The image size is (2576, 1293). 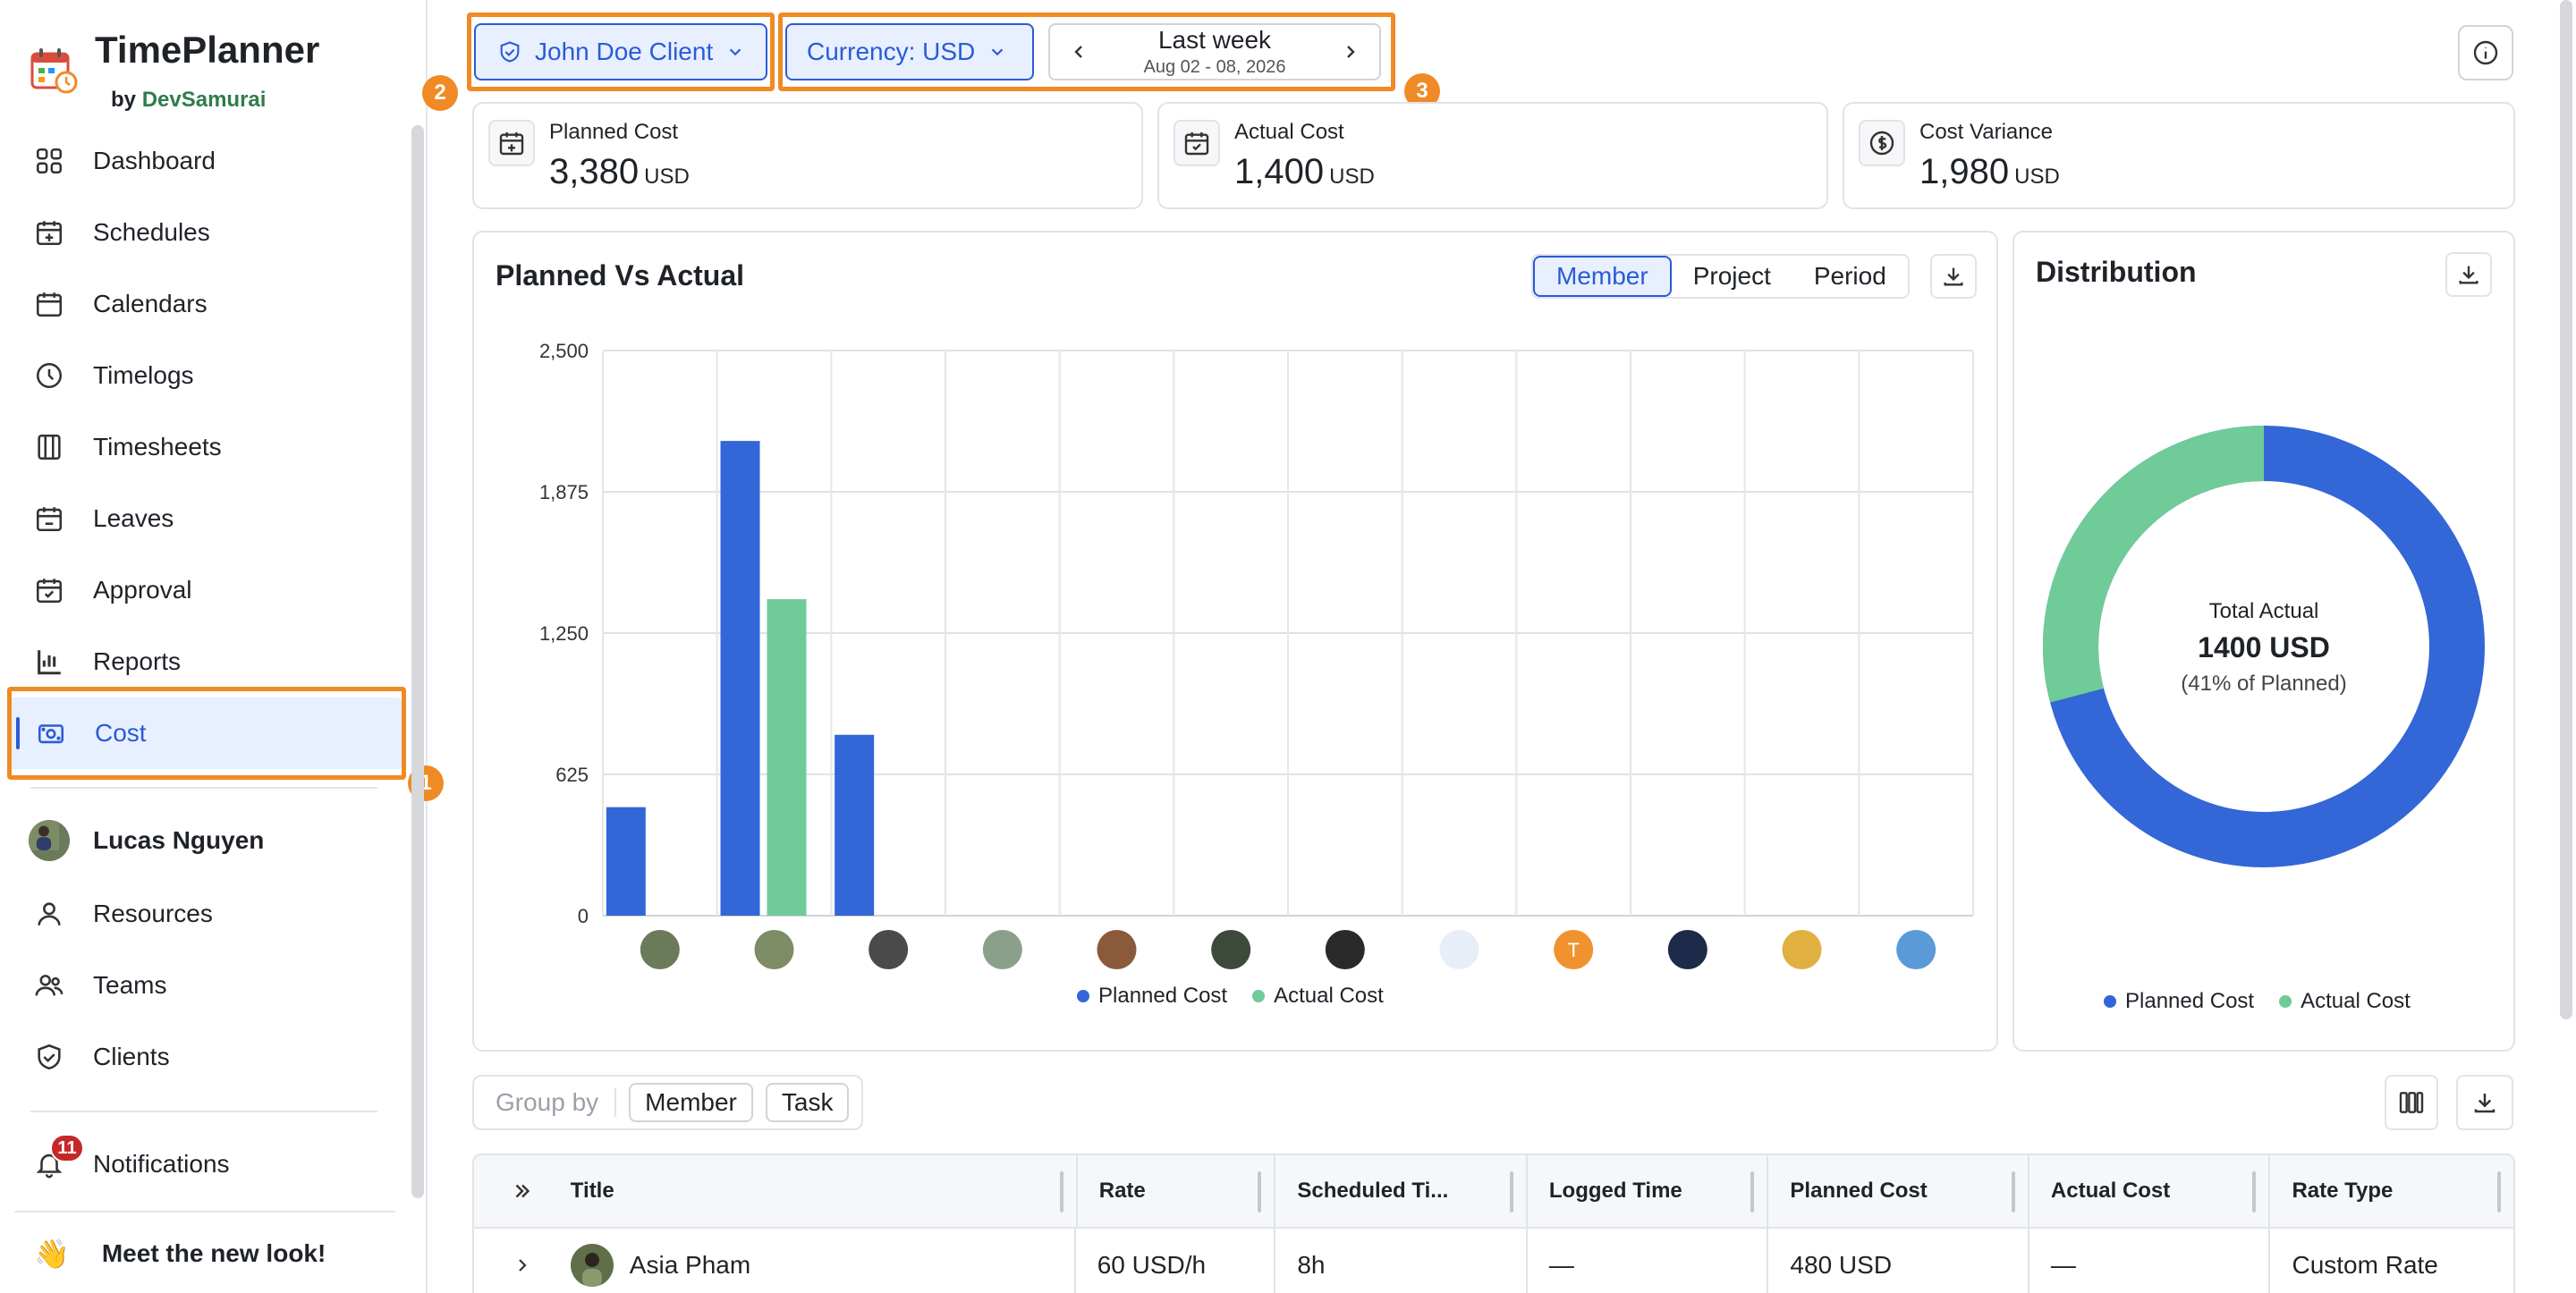 I want to click on column-label: Rate, so click(x=1122, y=1191).